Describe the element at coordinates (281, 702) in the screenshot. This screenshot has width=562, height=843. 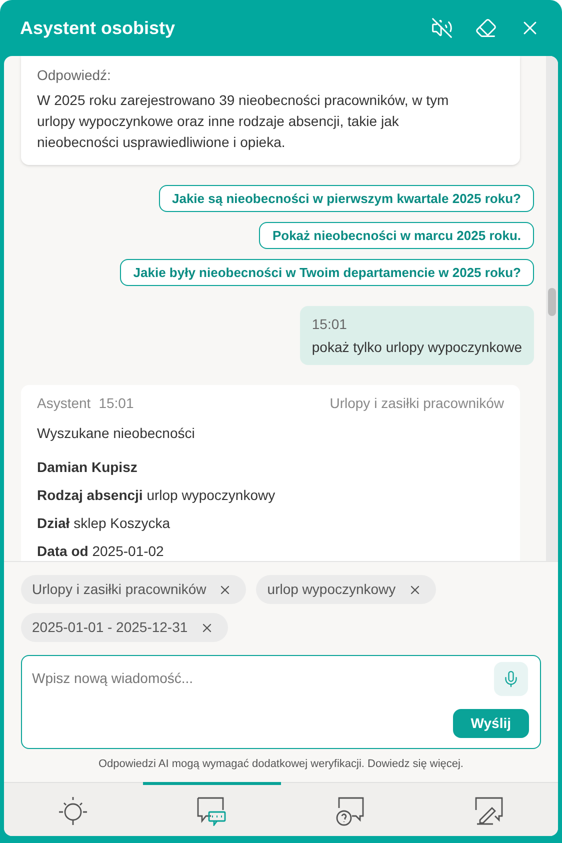
I see `message-input-box: Wpisz nową wiadomość... Wyślij` at that location.